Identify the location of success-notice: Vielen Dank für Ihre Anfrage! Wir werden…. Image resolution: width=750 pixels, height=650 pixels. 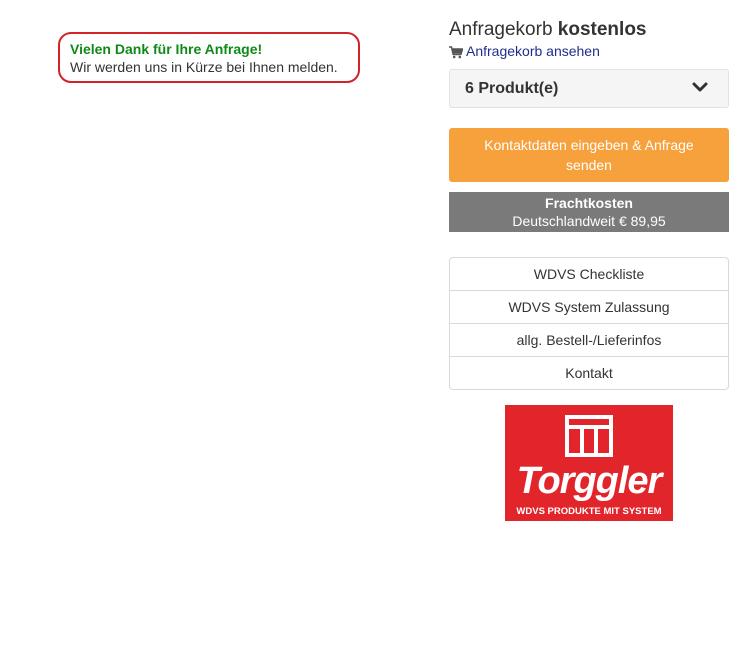
(209, 57).